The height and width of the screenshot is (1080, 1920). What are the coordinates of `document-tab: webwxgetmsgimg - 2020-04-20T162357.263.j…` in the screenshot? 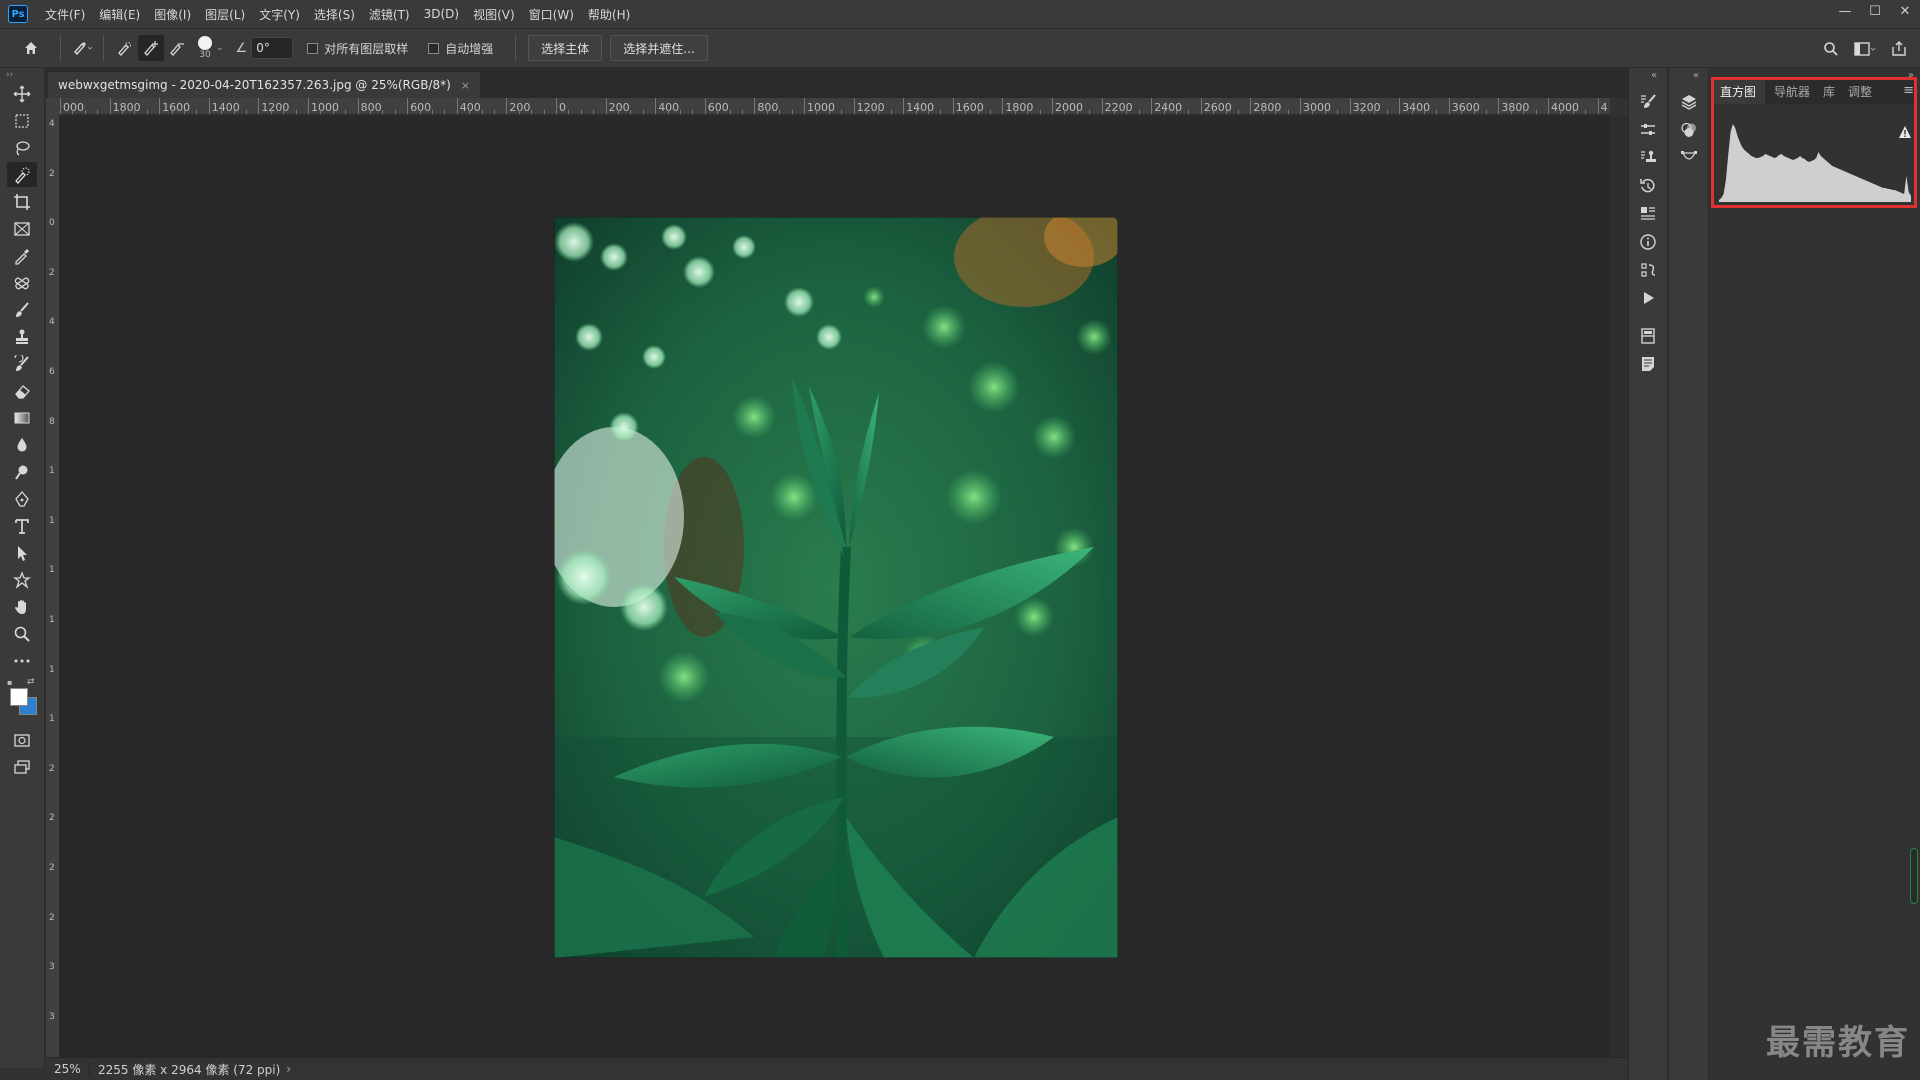 It's located at (264, 85).